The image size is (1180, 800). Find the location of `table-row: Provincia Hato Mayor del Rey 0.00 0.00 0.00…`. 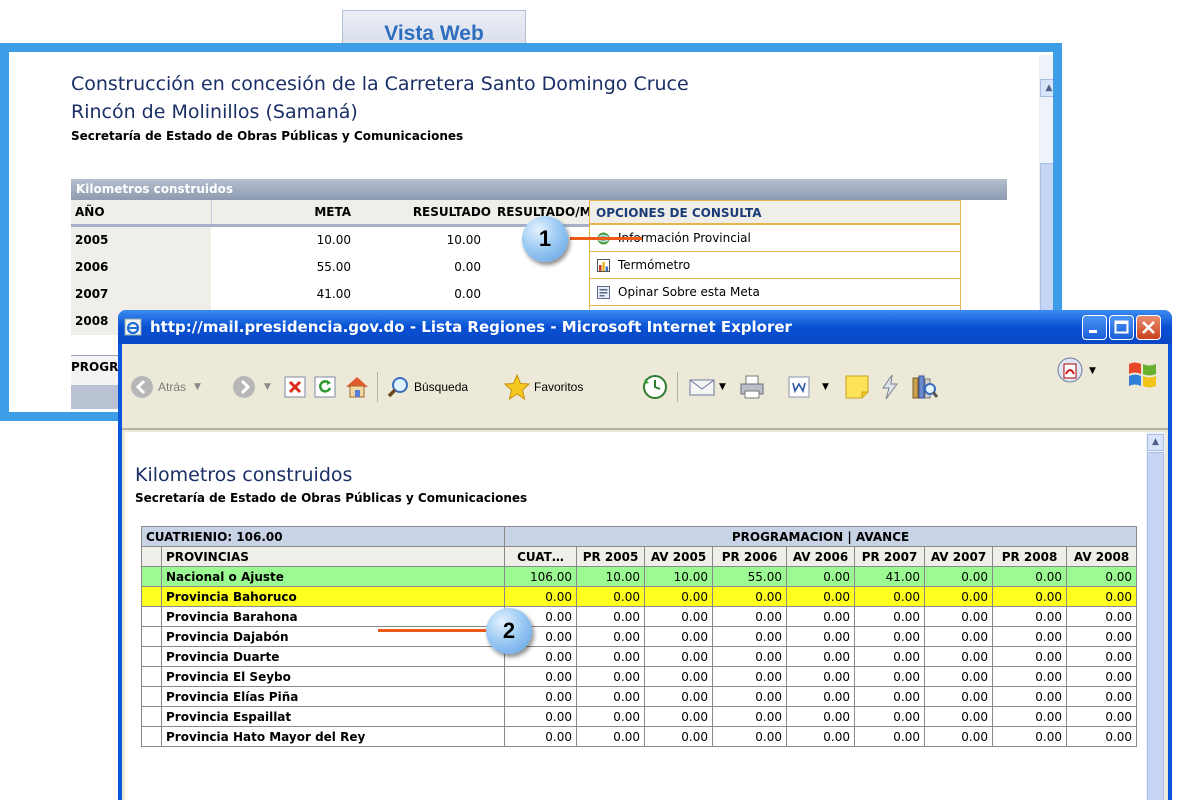

table-row: Provincia Hato Mayor del Rey 0.00 0.00 0.00… is located at coordinates (639, 736).